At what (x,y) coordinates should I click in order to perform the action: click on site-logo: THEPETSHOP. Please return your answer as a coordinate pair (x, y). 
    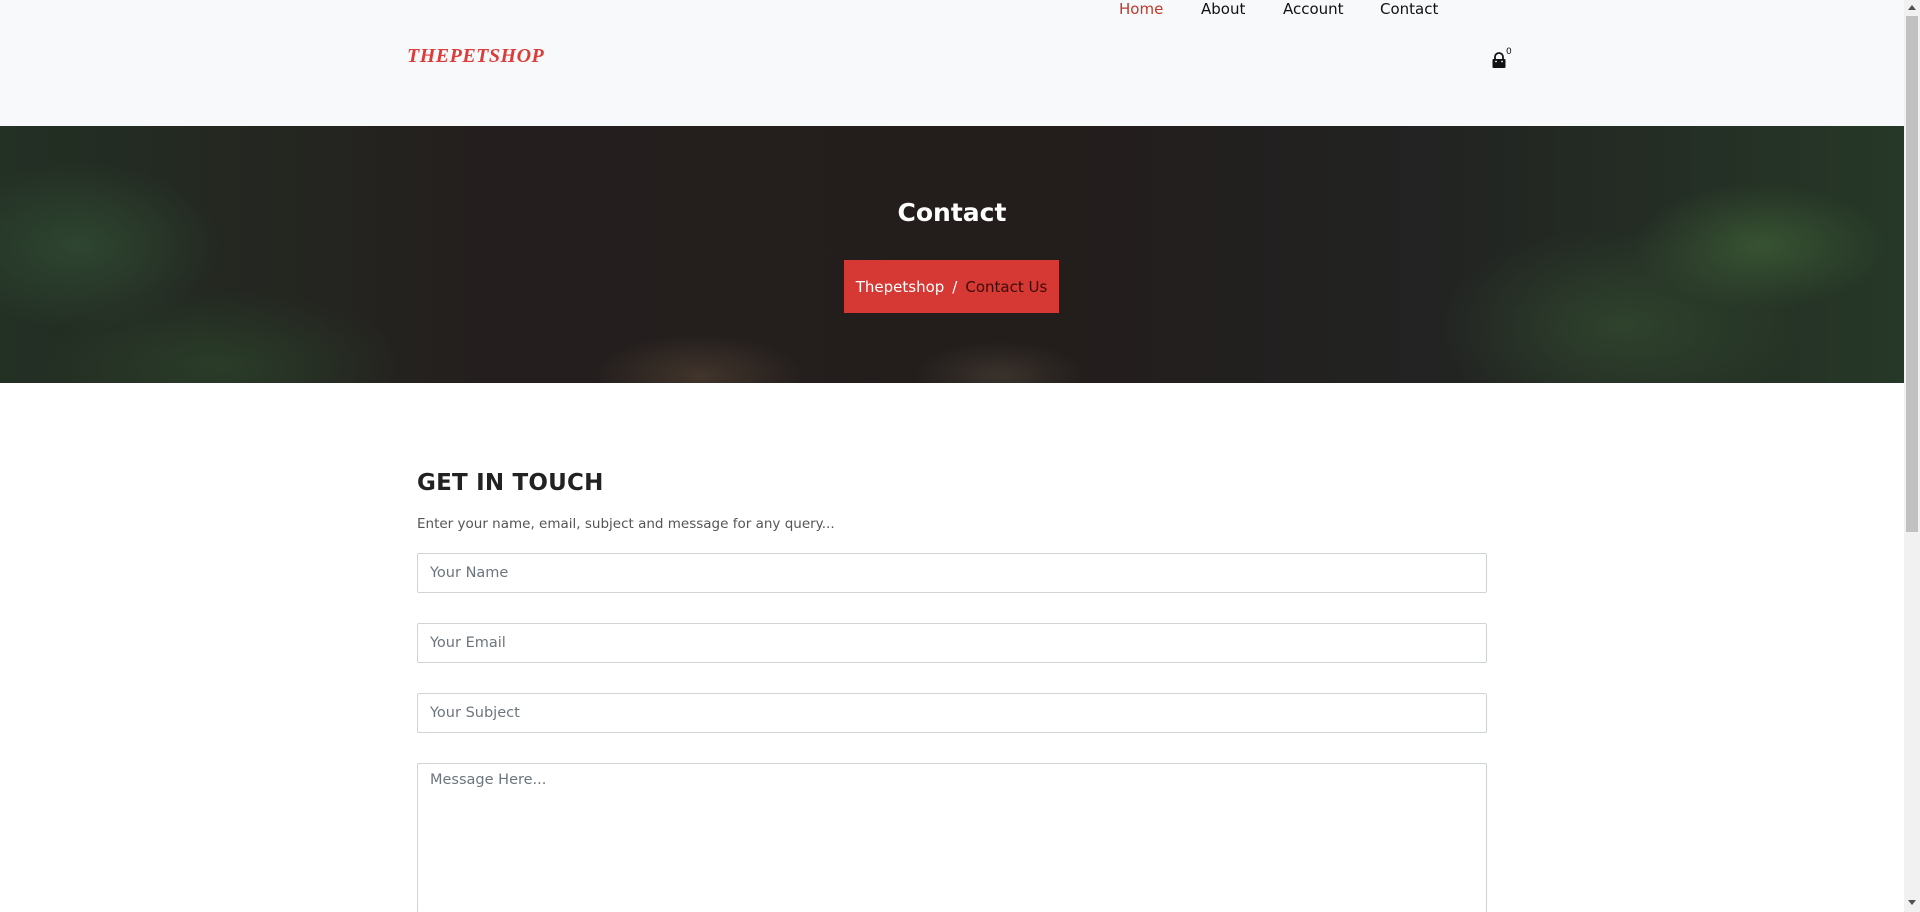
    Looking at the image, I should click on (475, 56).